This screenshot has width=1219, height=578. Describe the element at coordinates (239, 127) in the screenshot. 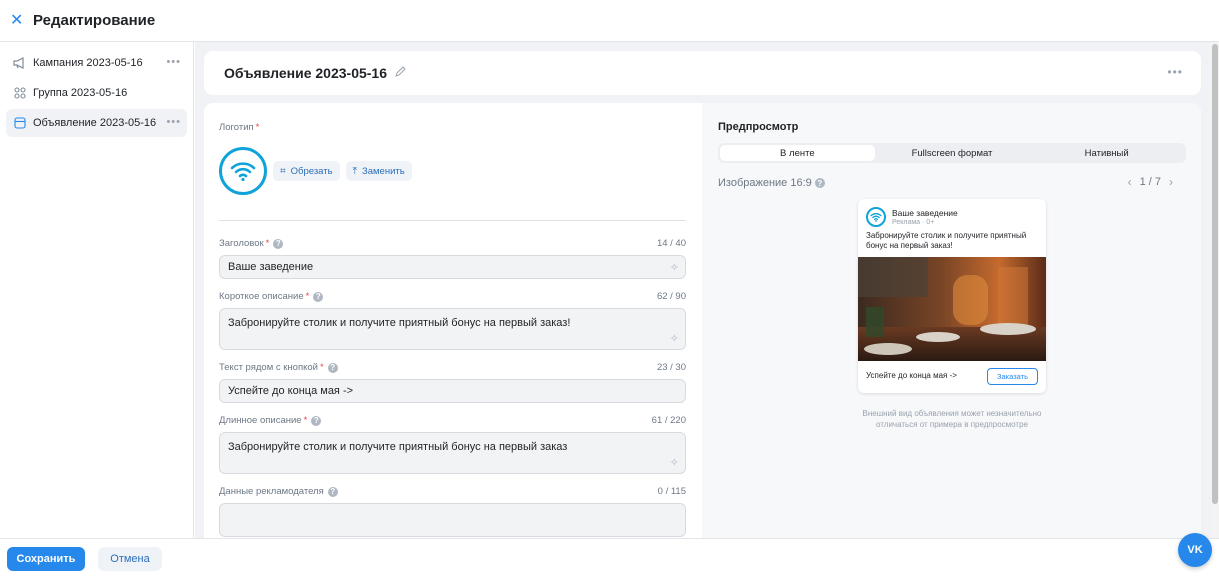

I see `logo-label: Логотип *` at that location.